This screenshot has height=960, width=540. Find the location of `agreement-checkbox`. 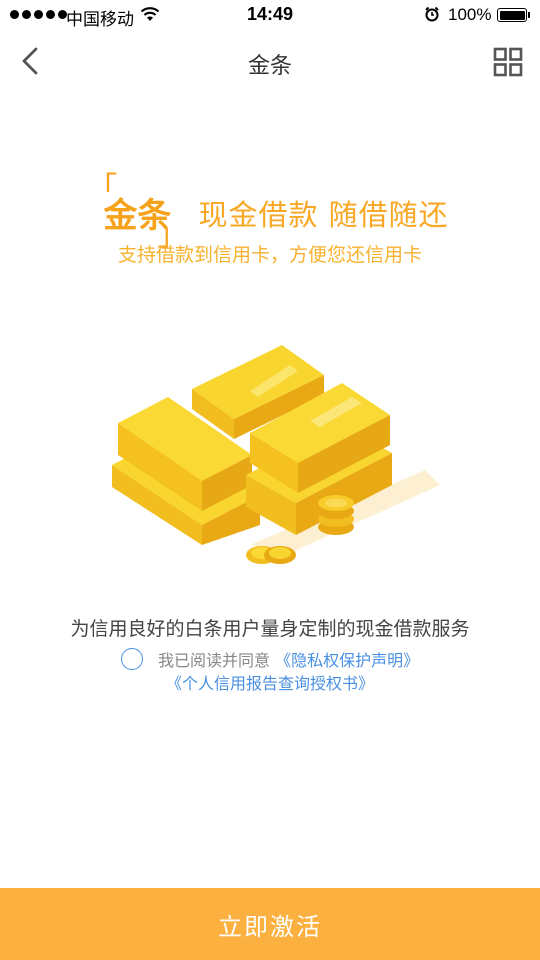

agreement-checkbox is located at coordinates (131, 659).